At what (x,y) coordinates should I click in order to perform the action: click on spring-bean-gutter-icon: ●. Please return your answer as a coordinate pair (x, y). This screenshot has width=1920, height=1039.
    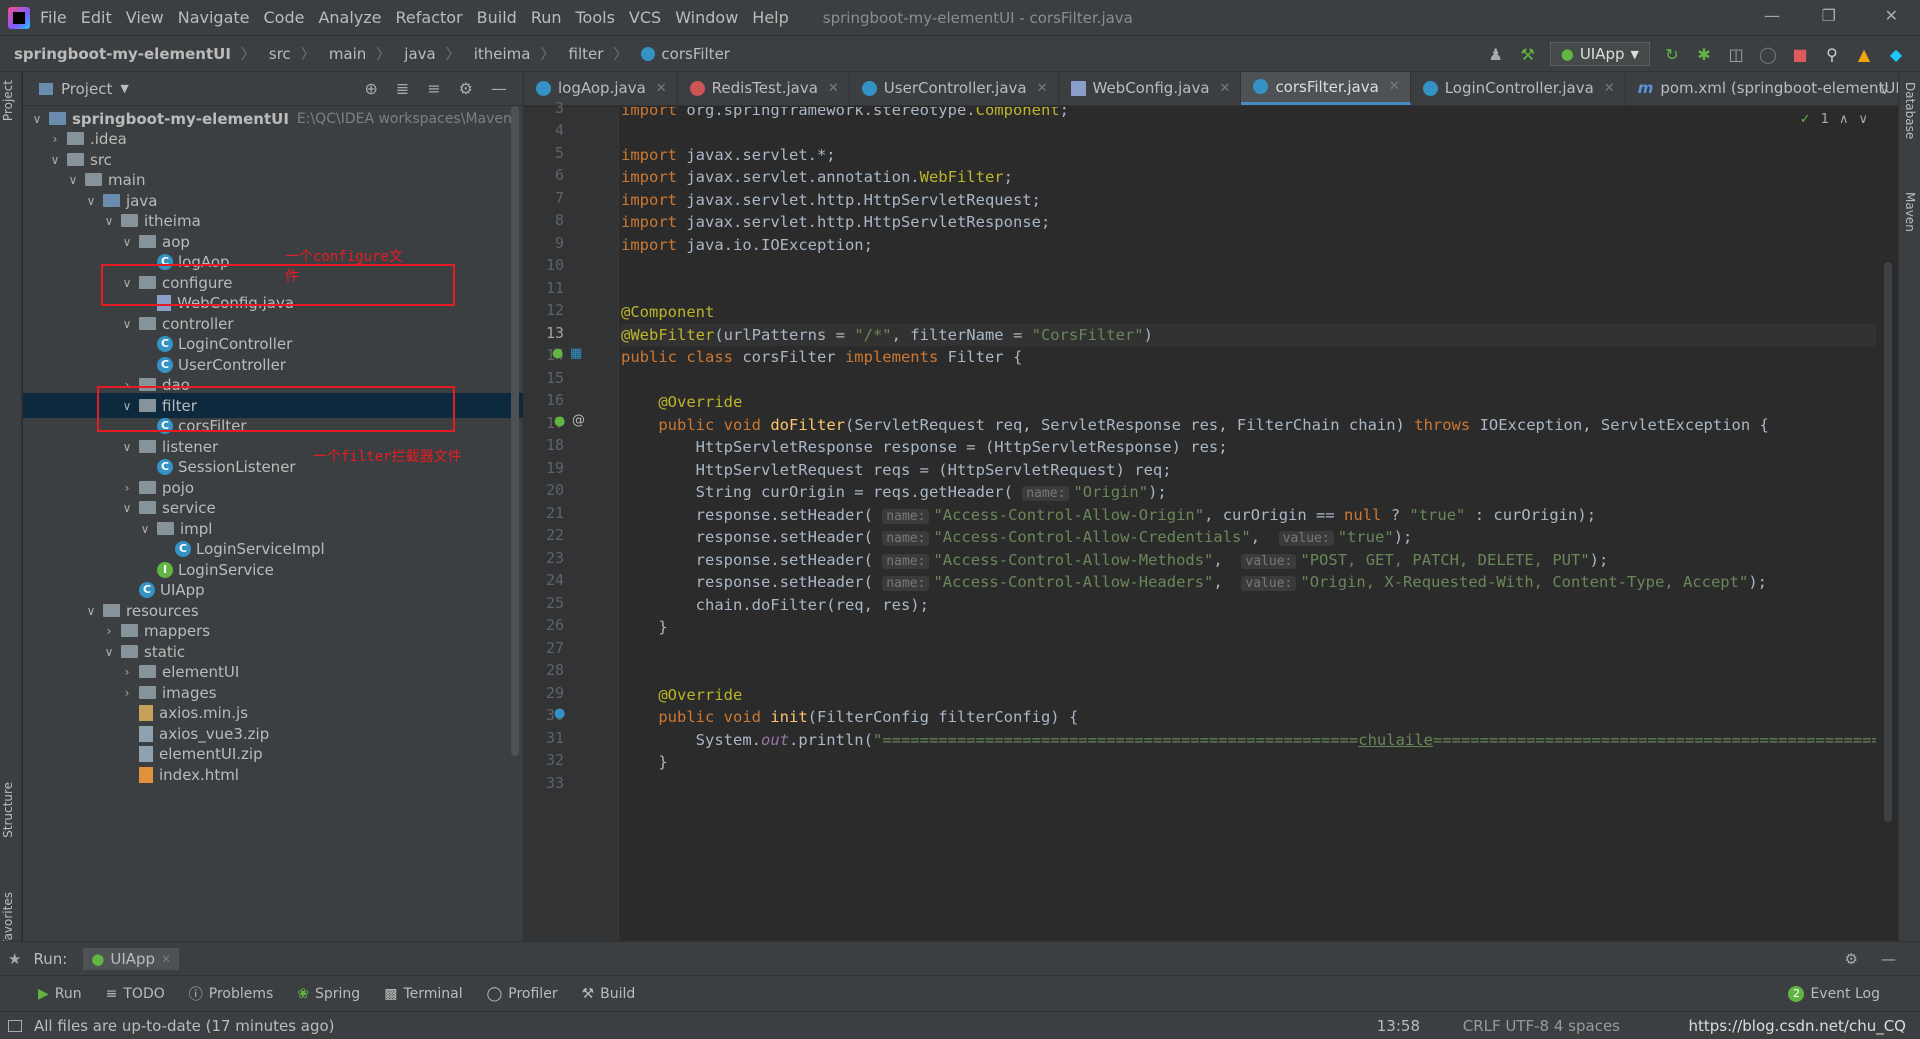
    Looking at the image, I should click on (557, 353).